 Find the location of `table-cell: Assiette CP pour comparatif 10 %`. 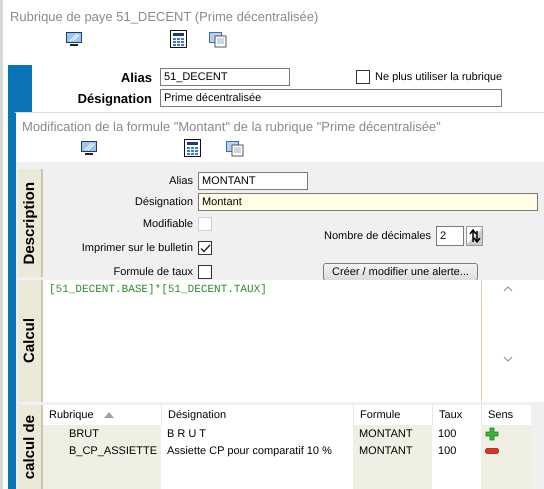

table-cell: Assiette CP pour comparatif 10 % is located at coordinates (257, 450).